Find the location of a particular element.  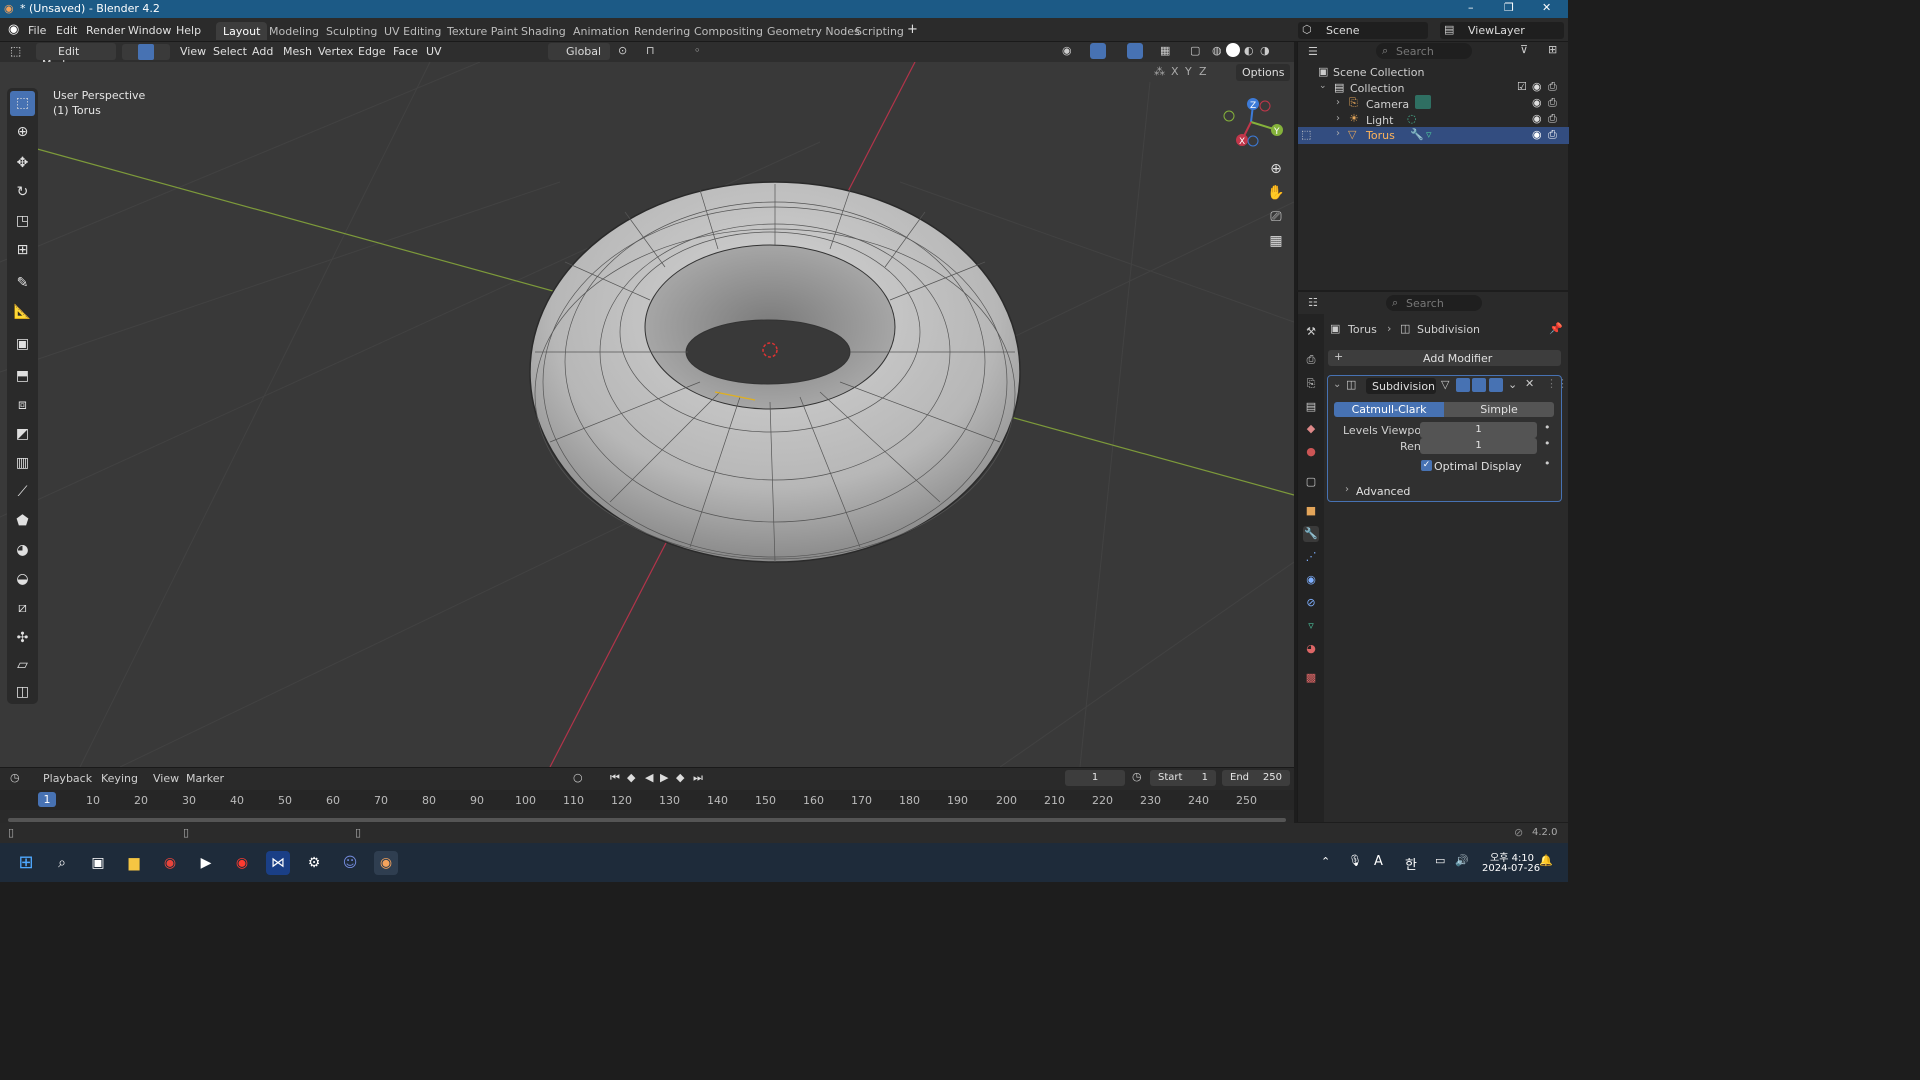

scene-tab-icon: ◆ is located at coordinates (1311, 429).